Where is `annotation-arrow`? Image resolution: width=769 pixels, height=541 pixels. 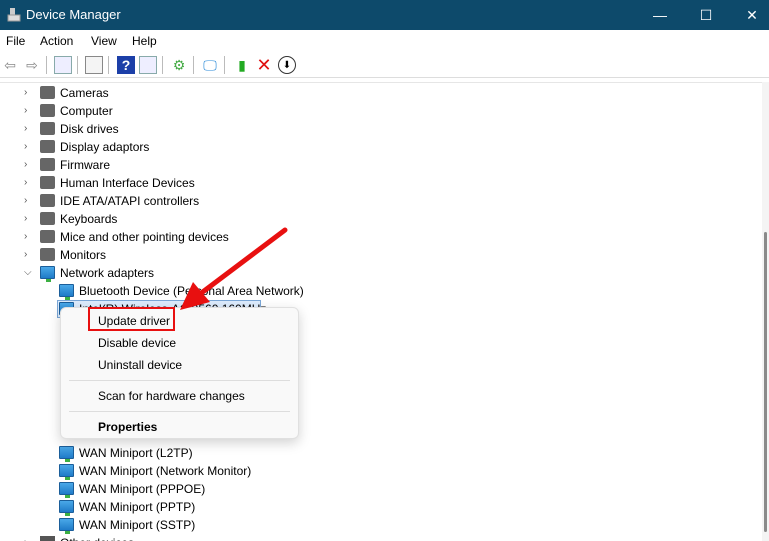 annotation-arrow is located at coordinates (234, 268).